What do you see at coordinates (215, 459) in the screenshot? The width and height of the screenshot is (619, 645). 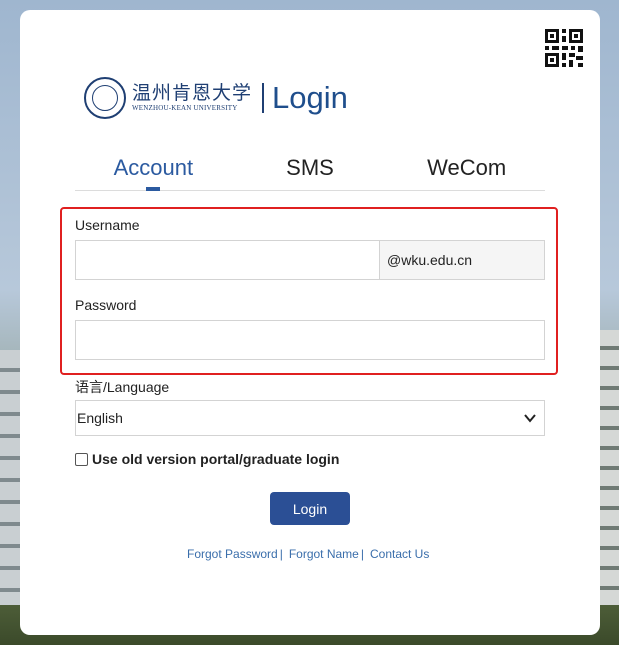 I see `old-version-label: Use old version portal/graduate login` at bounding box center [215, 459].